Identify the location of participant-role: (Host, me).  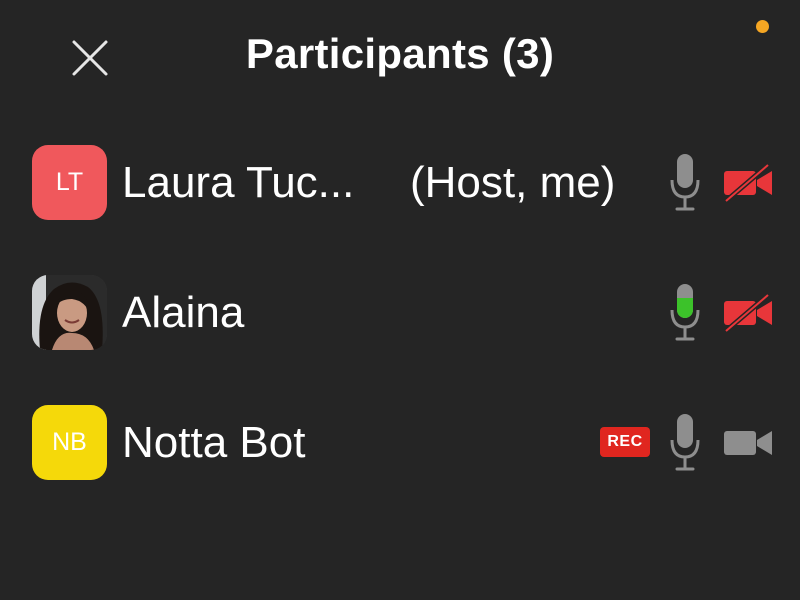
(513, 182).